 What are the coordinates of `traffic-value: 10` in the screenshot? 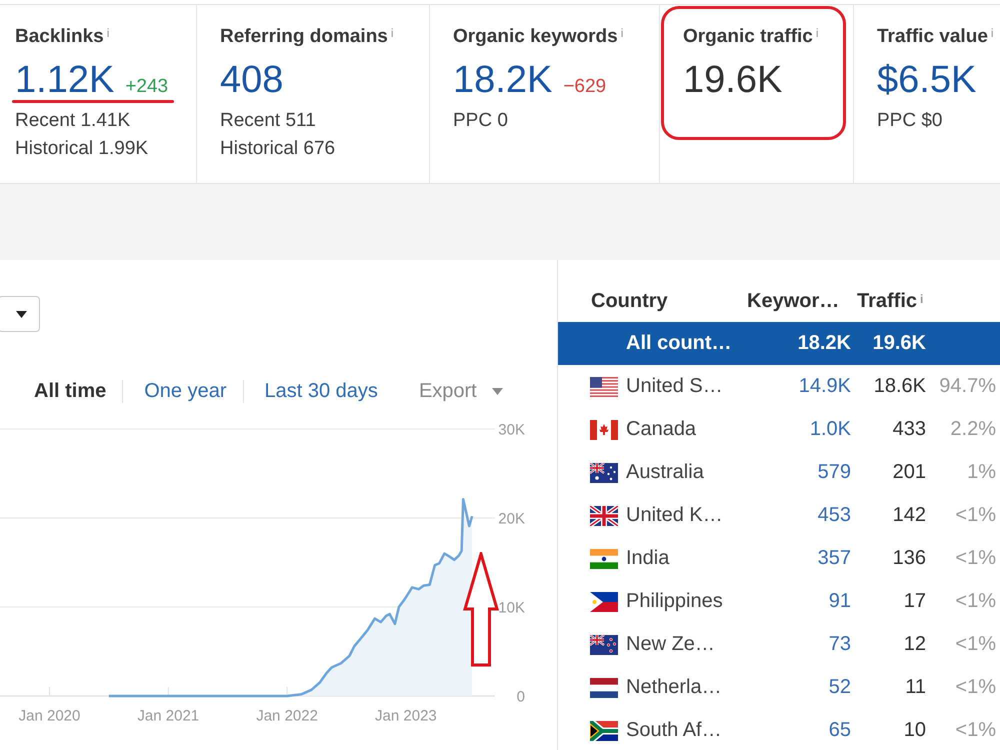 It's located at (914, 730).